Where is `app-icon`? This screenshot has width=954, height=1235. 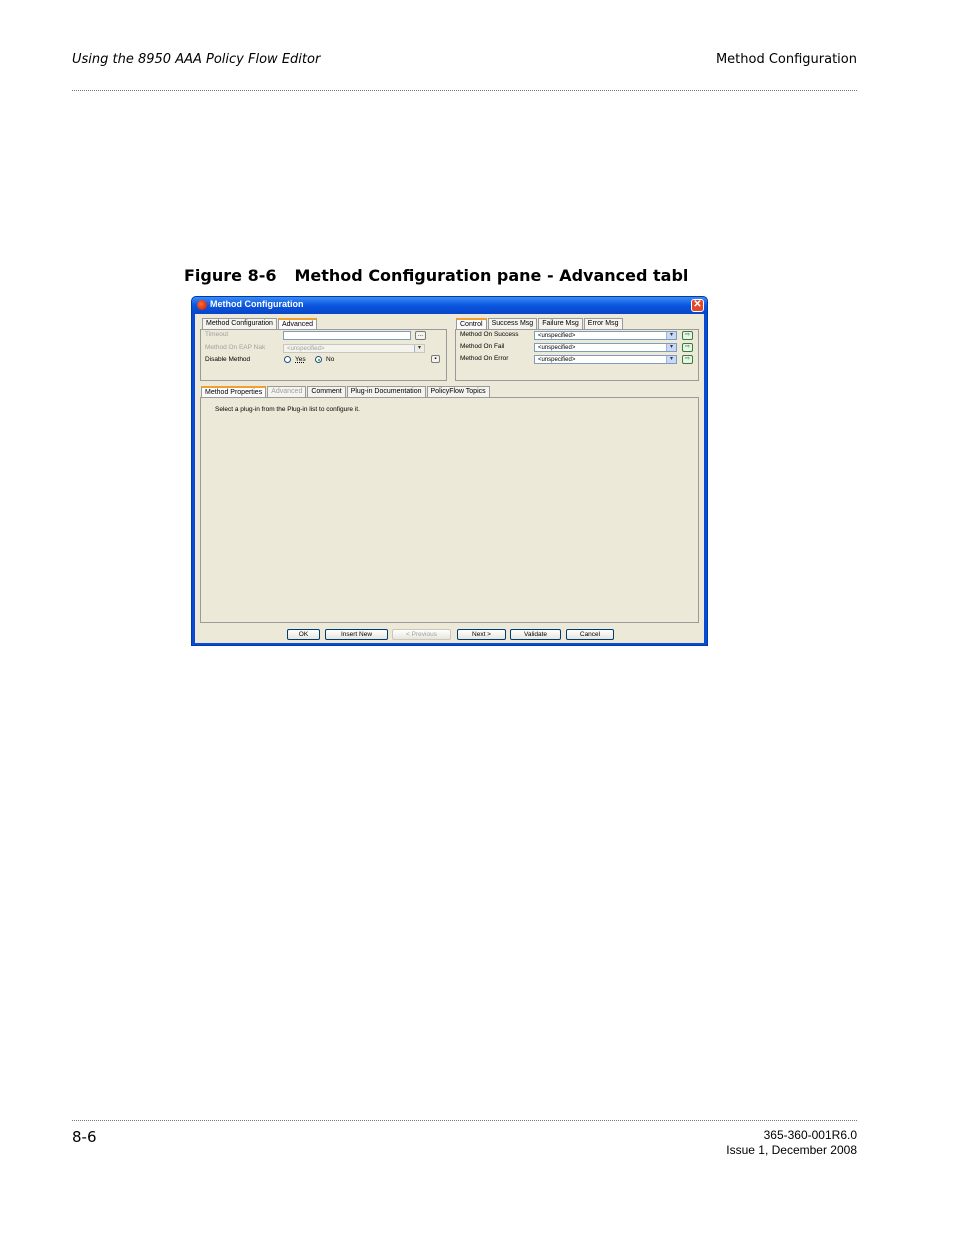 app-icon is located at coordinates (202, 305).